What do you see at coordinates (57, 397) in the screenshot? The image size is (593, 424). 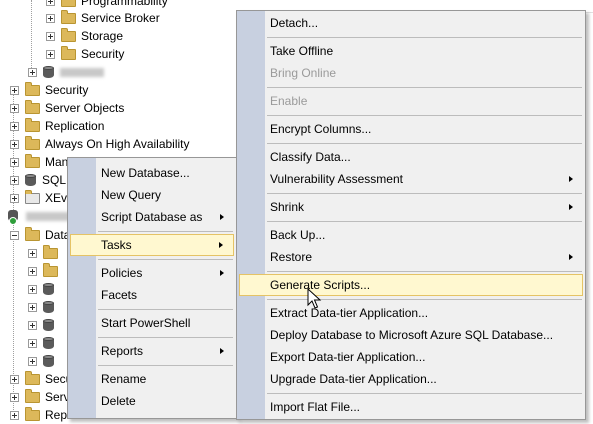 I see `tree-item-label: Serv` at bounding box center [57, 397].